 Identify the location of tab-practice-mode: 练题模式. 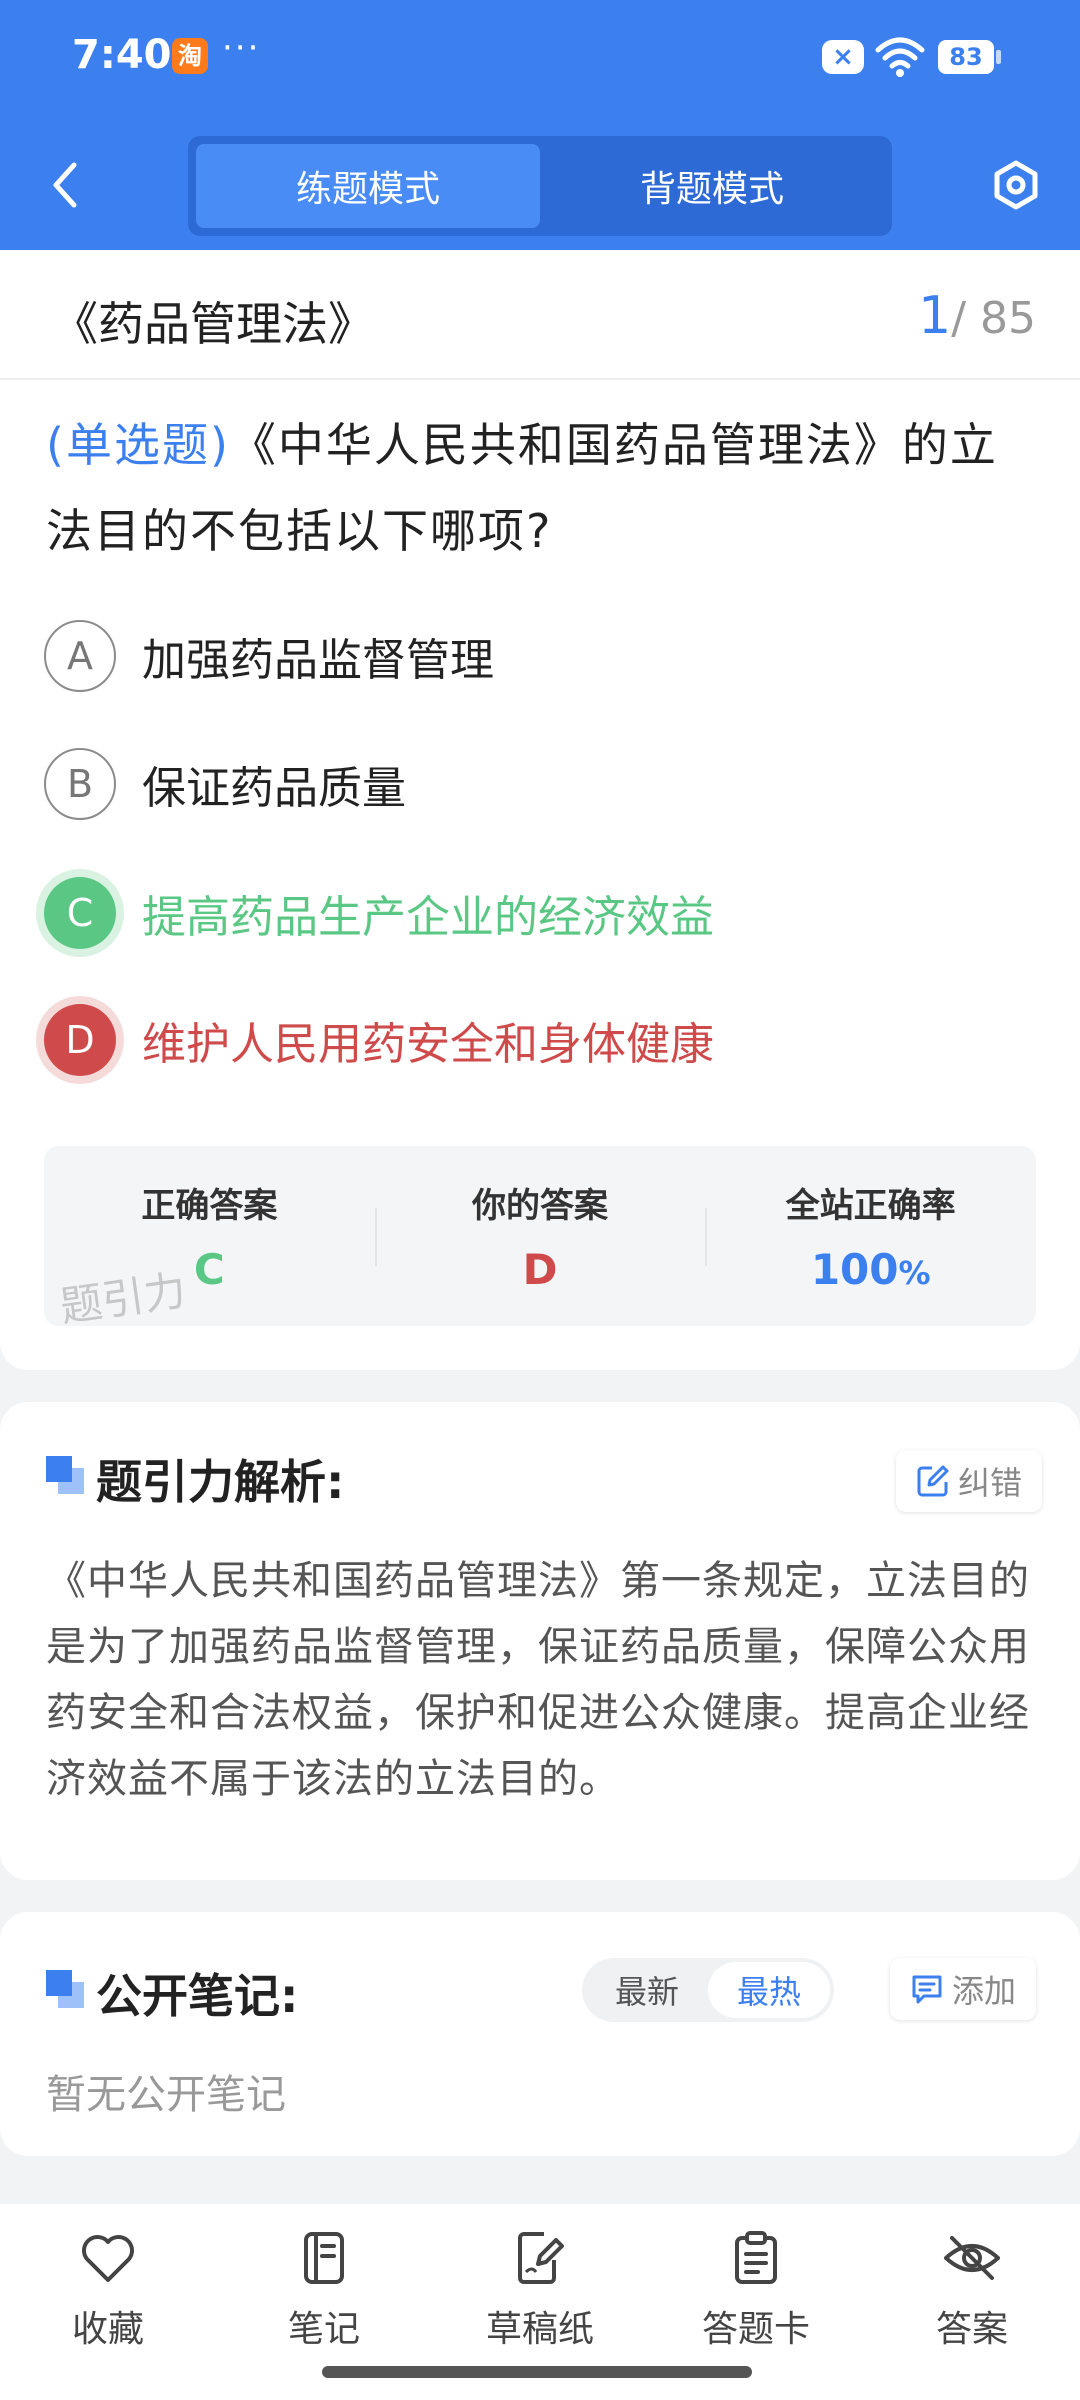
(368, 186).